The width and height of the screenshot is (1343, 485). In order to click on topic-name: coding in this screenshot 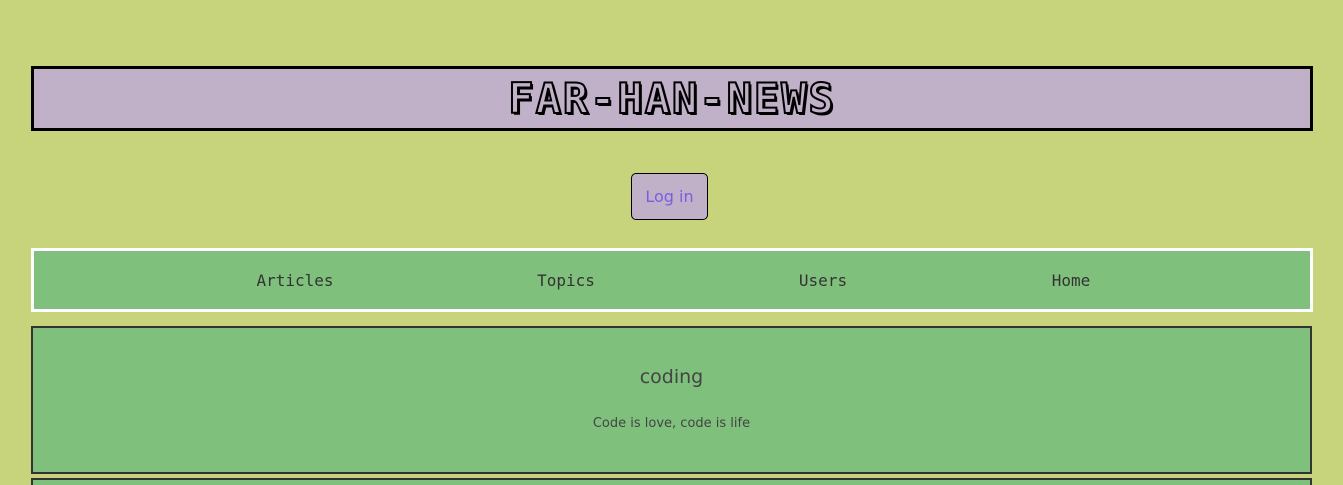, I will do `click(671, 377)`.